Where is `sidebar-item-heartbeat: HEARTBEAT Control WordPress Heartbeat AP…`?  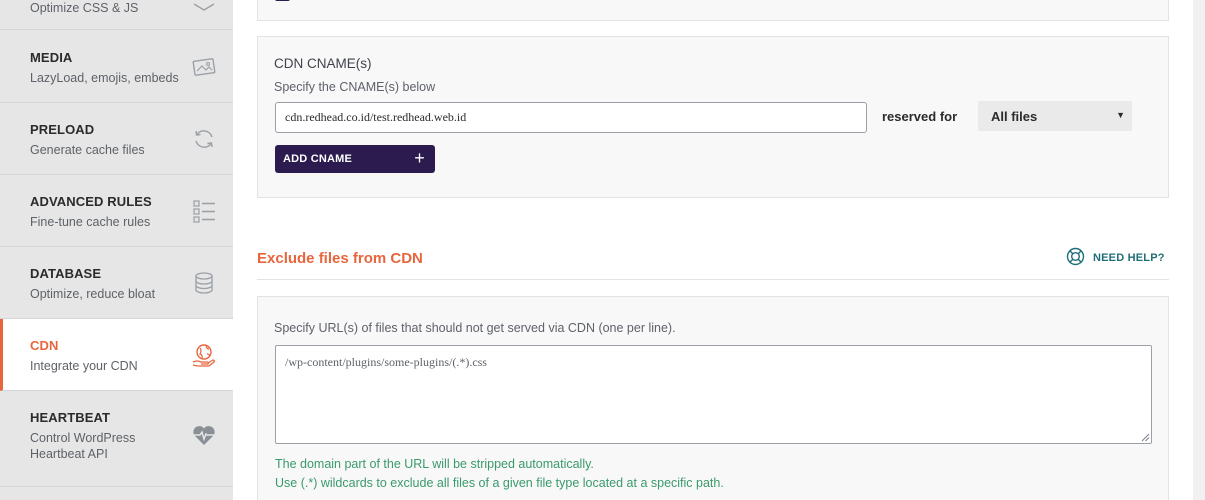
sidebar-item-heartbeat: HEARTBEAT Control WordPress Heartbeat AP… is located at coordinates (116, 439).